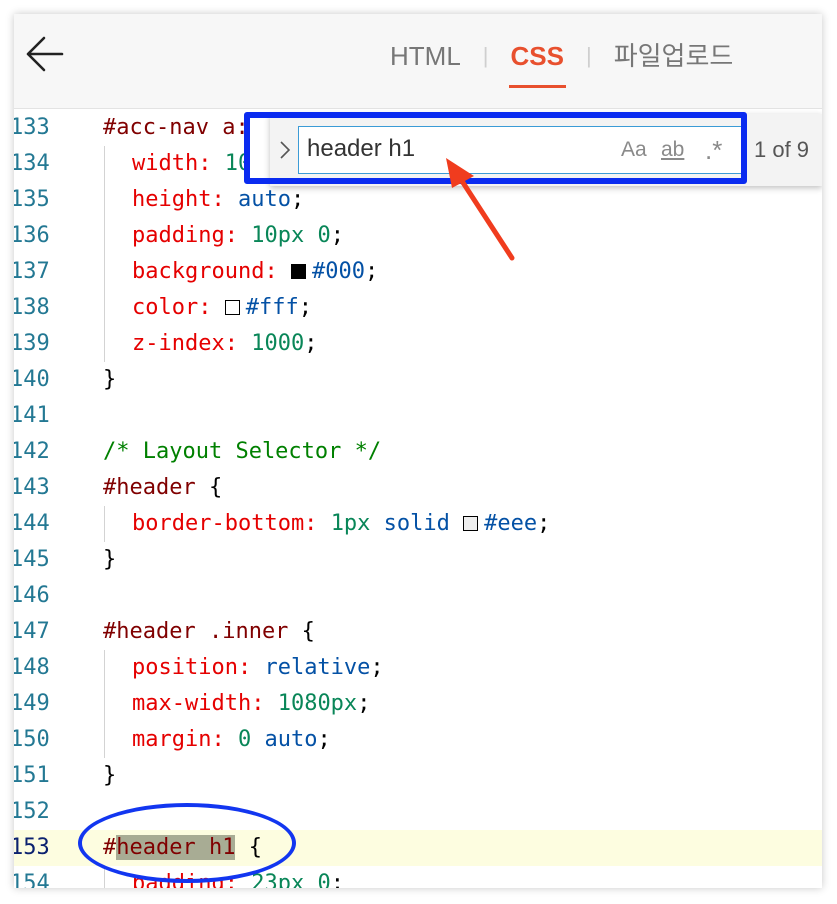  Describe the element at coordinates (32, 523) in the screenshot. I see `line-number: 144` at that location.